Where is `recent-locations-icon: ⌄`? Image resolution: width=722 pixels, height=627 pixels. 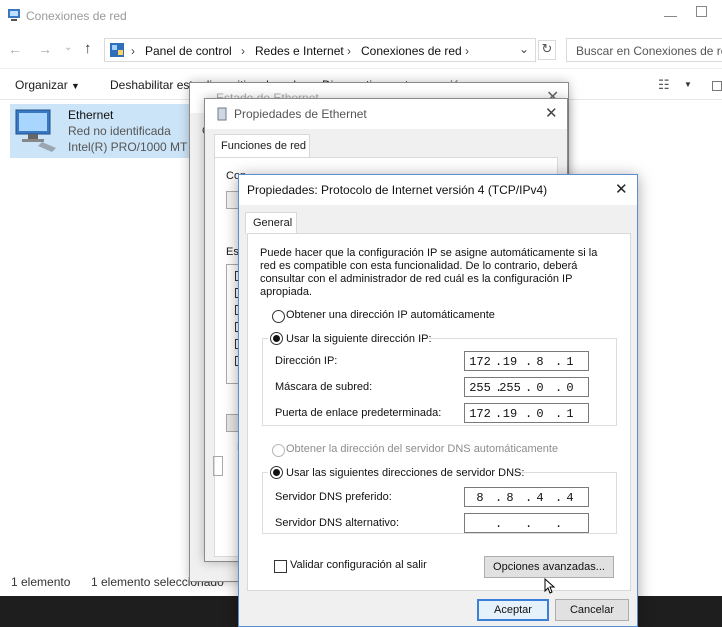
recent-locations-icon: ⌄ is located at coordinates (68, 47).